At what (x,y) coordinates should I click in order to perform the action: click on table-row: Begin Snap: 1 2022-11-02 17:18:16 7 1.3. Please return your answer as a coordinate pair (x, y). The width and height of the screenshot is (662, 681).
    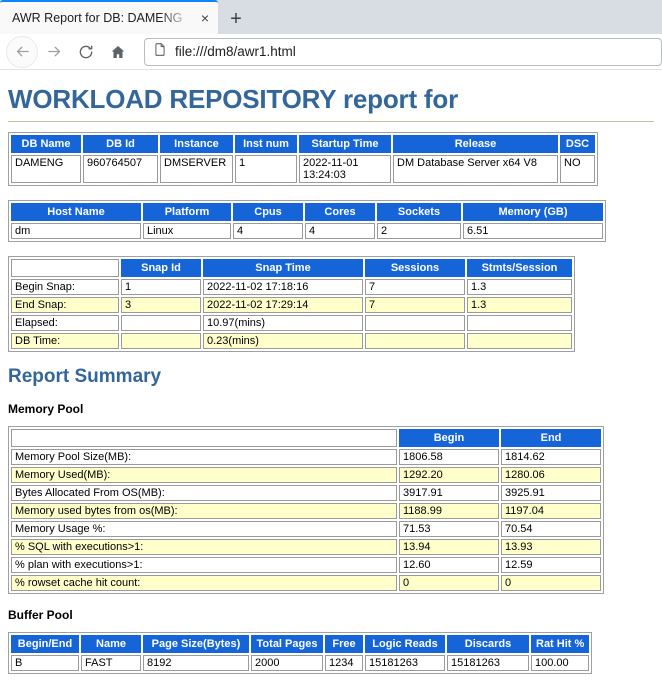
    Looking at the image, I should click on (291, 287).